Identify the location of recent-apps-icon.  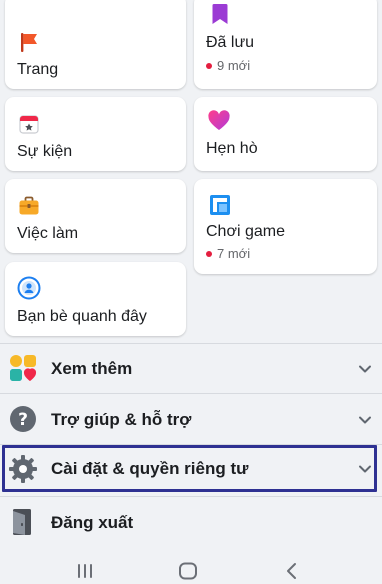
(85, 571).